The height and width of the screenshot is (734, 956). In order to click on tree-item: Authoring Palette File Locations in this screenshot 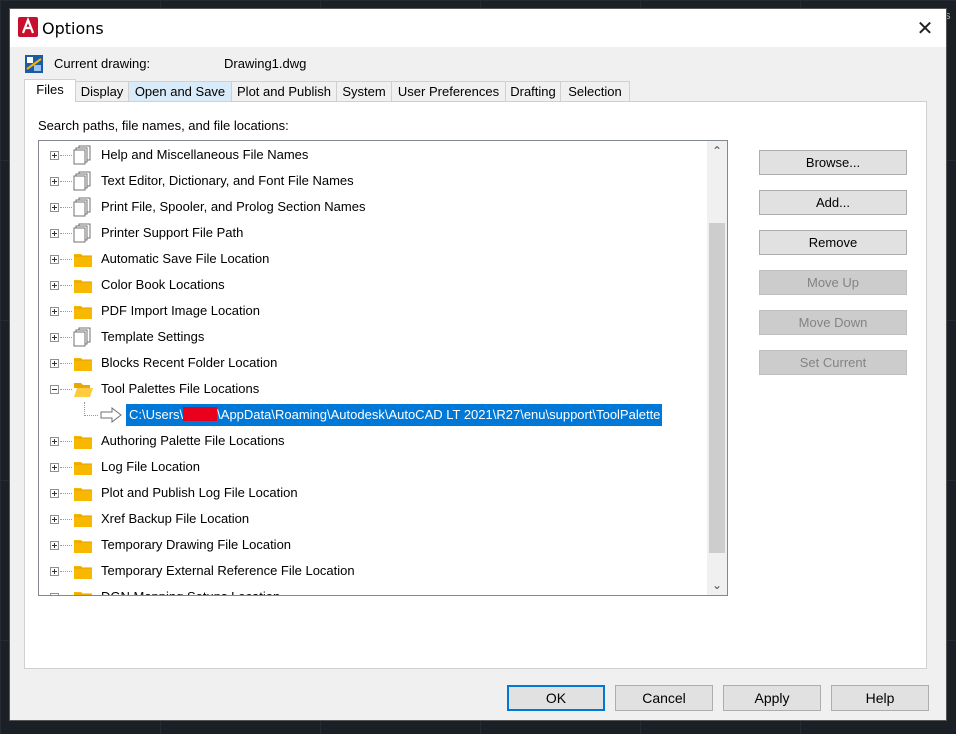, I will do `click(372, 441)`.